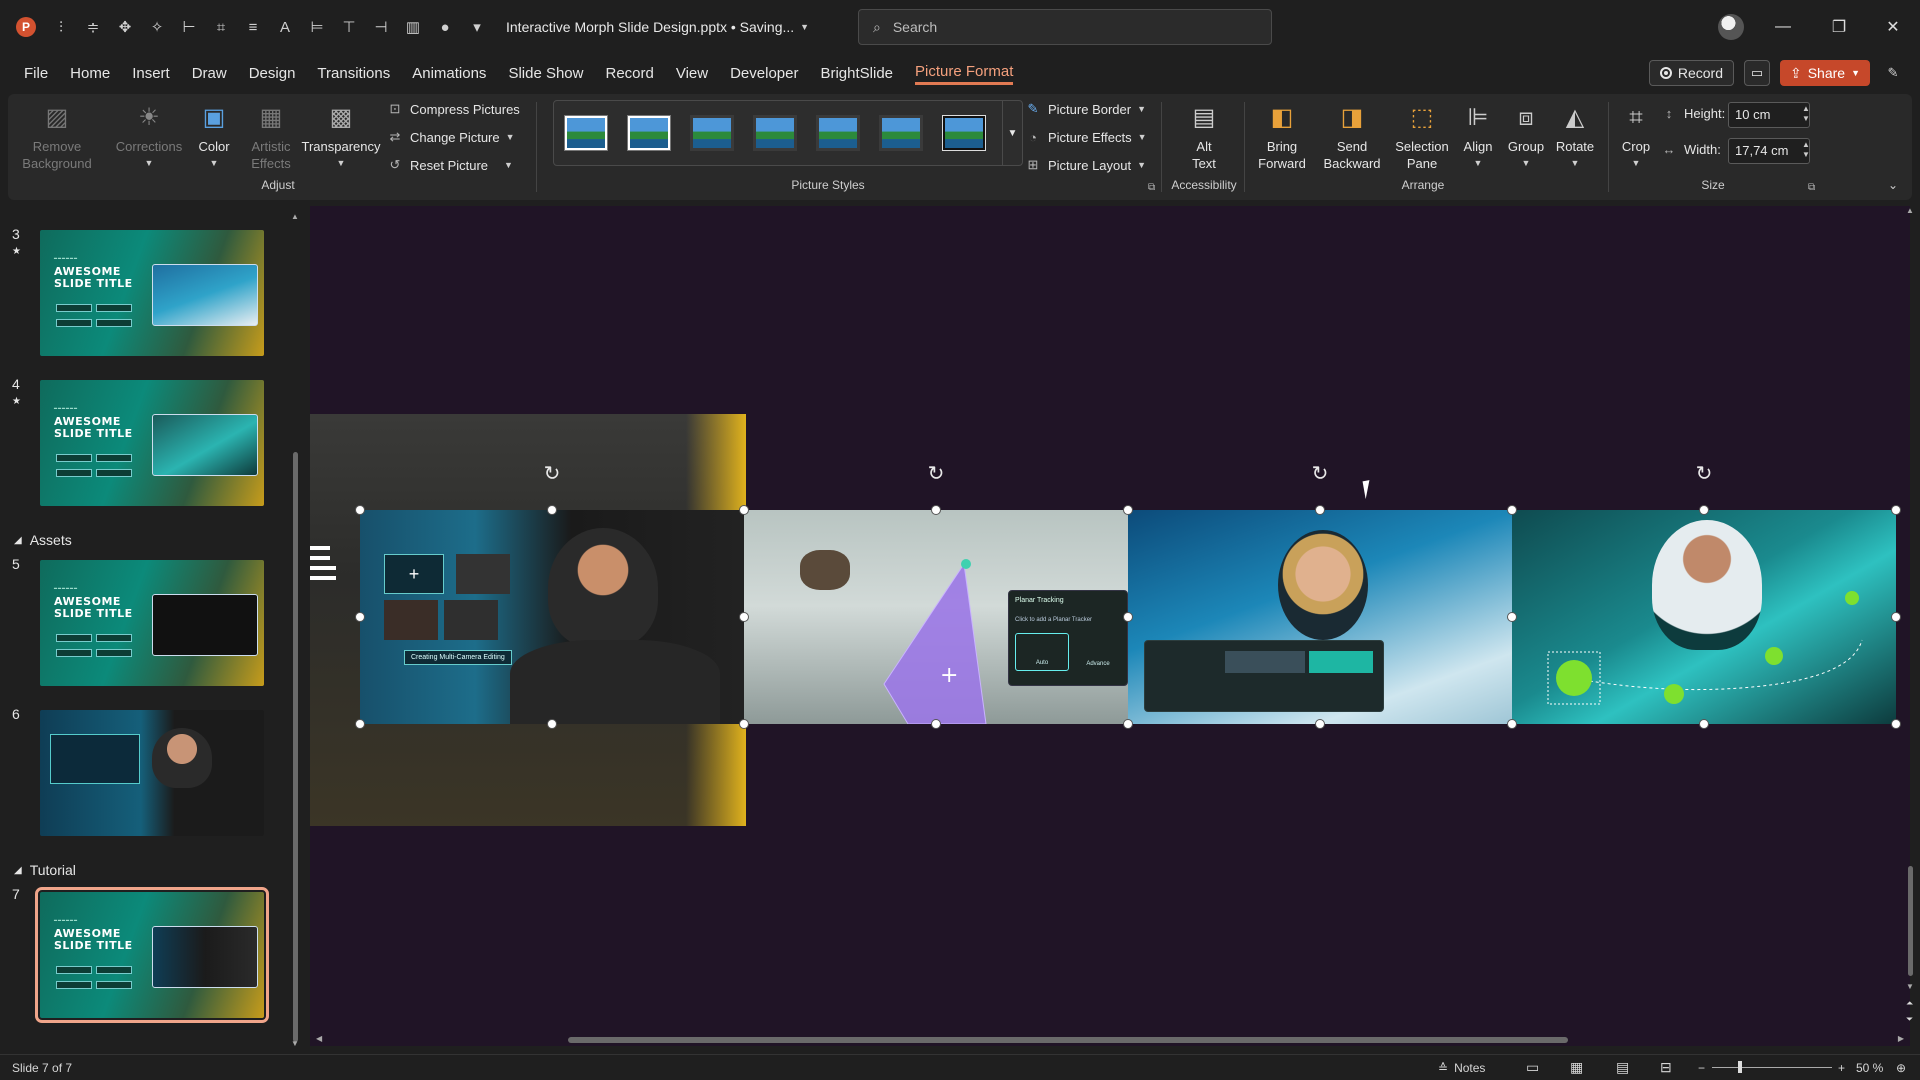 The width and height of the screenshot is (1920, 1080). Describe the element at coordinates (1769, 115) in the screenshot. I see `height-field: 10 cm` at that location.